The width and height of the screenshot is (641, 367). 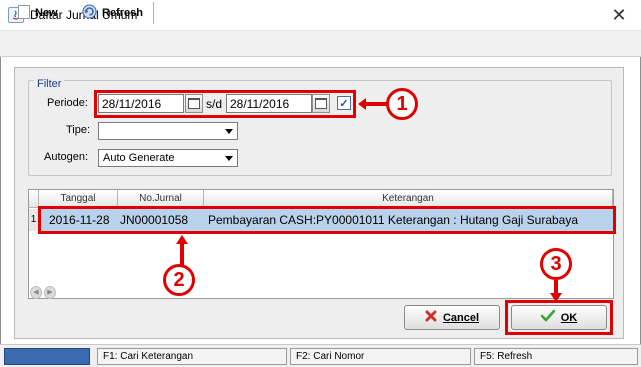 I want to click on new-button-label: New, so click(x=46, y=13).